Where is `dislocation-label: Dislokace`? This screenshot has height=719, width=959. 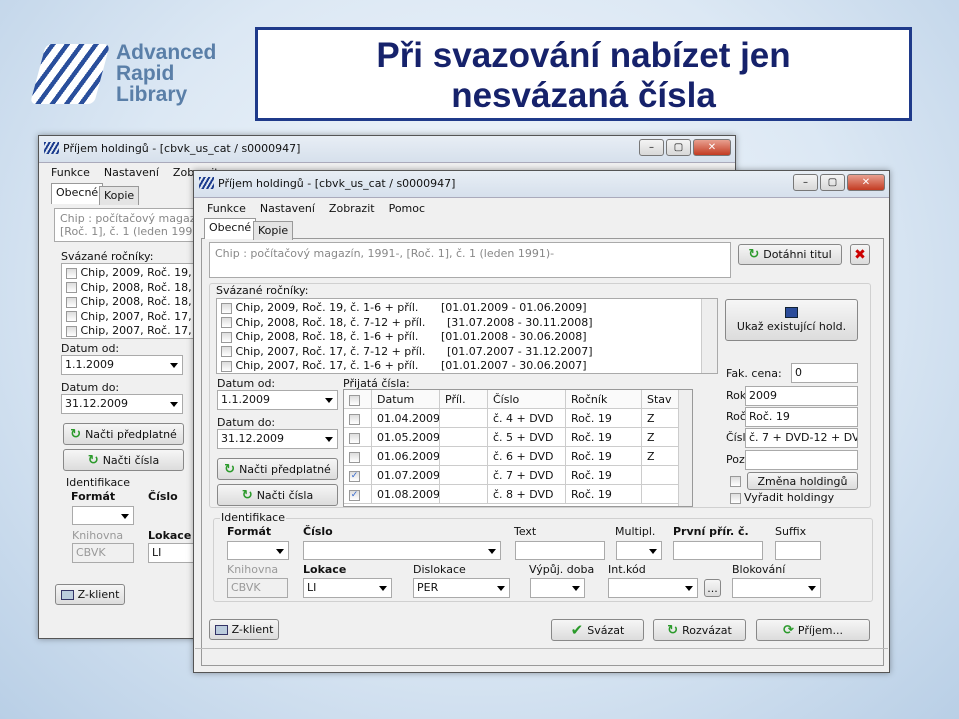
dislocation-label: Dislokace is located at coordinates (439, 569).